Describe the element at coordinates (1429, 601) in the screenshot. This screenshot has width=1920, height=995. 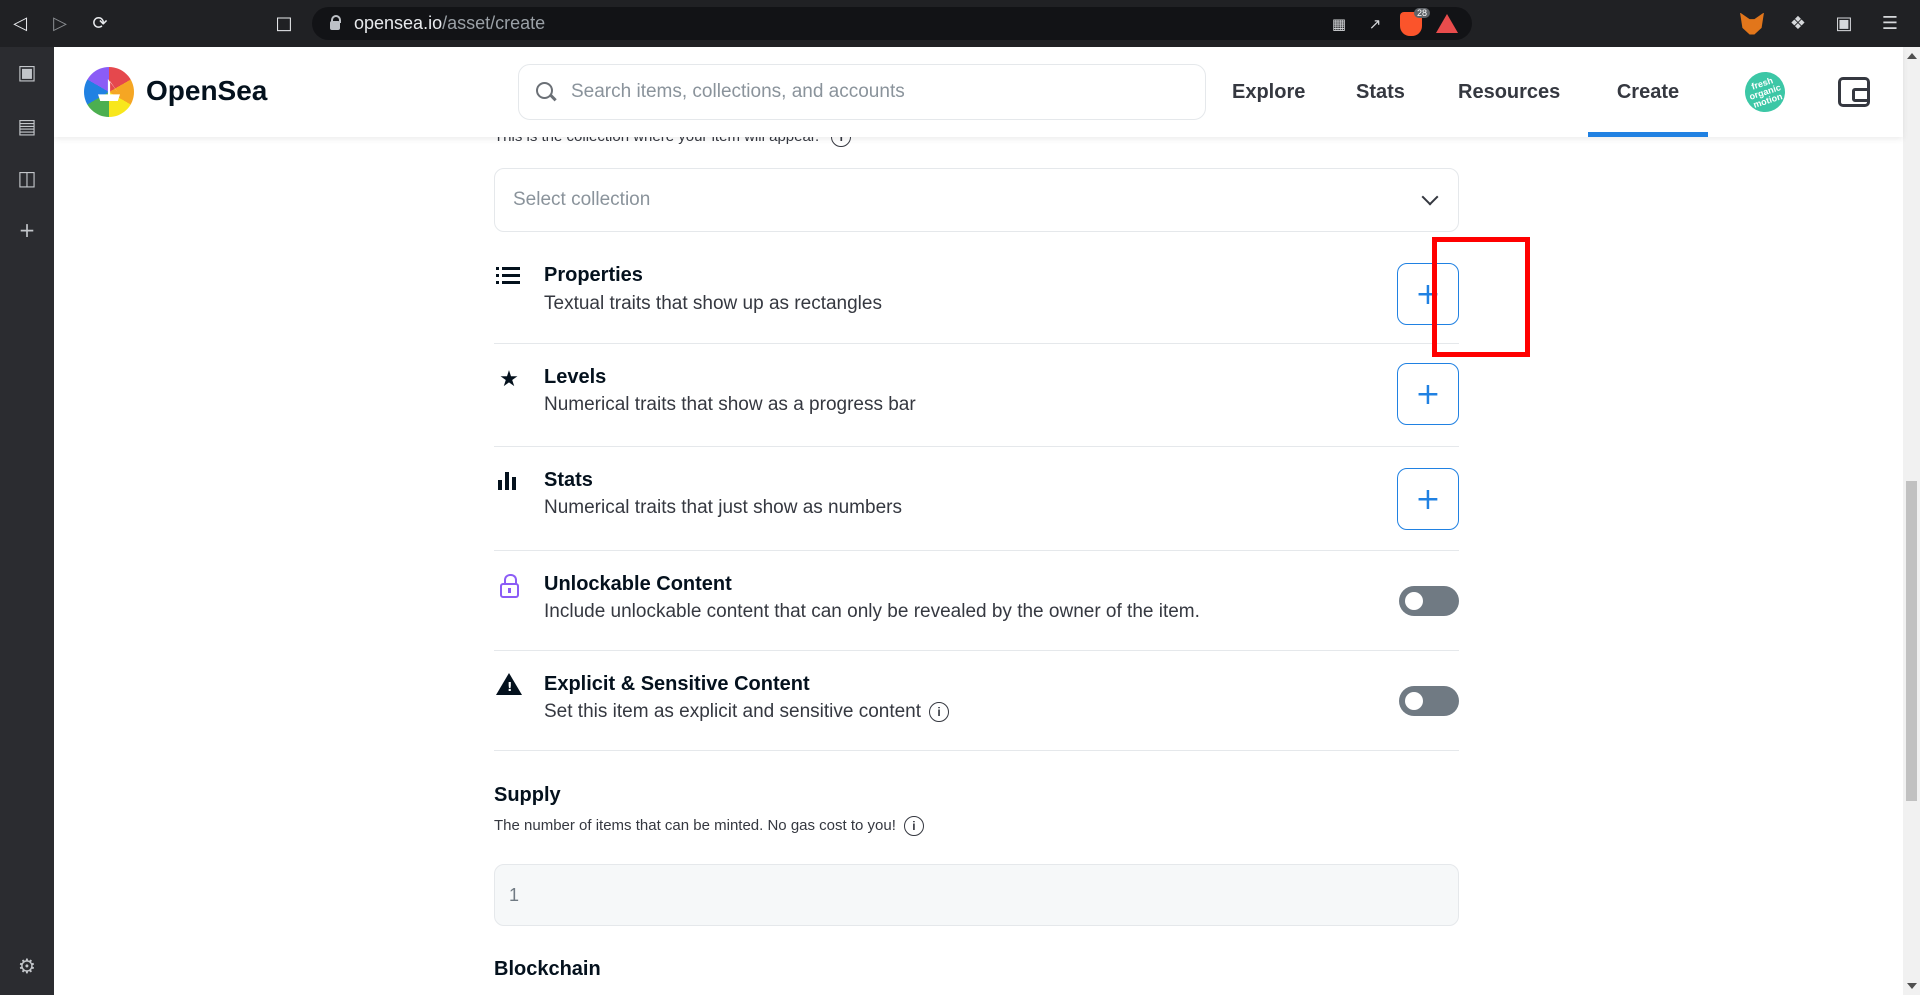
I see `unlockable-toggle` at that location.